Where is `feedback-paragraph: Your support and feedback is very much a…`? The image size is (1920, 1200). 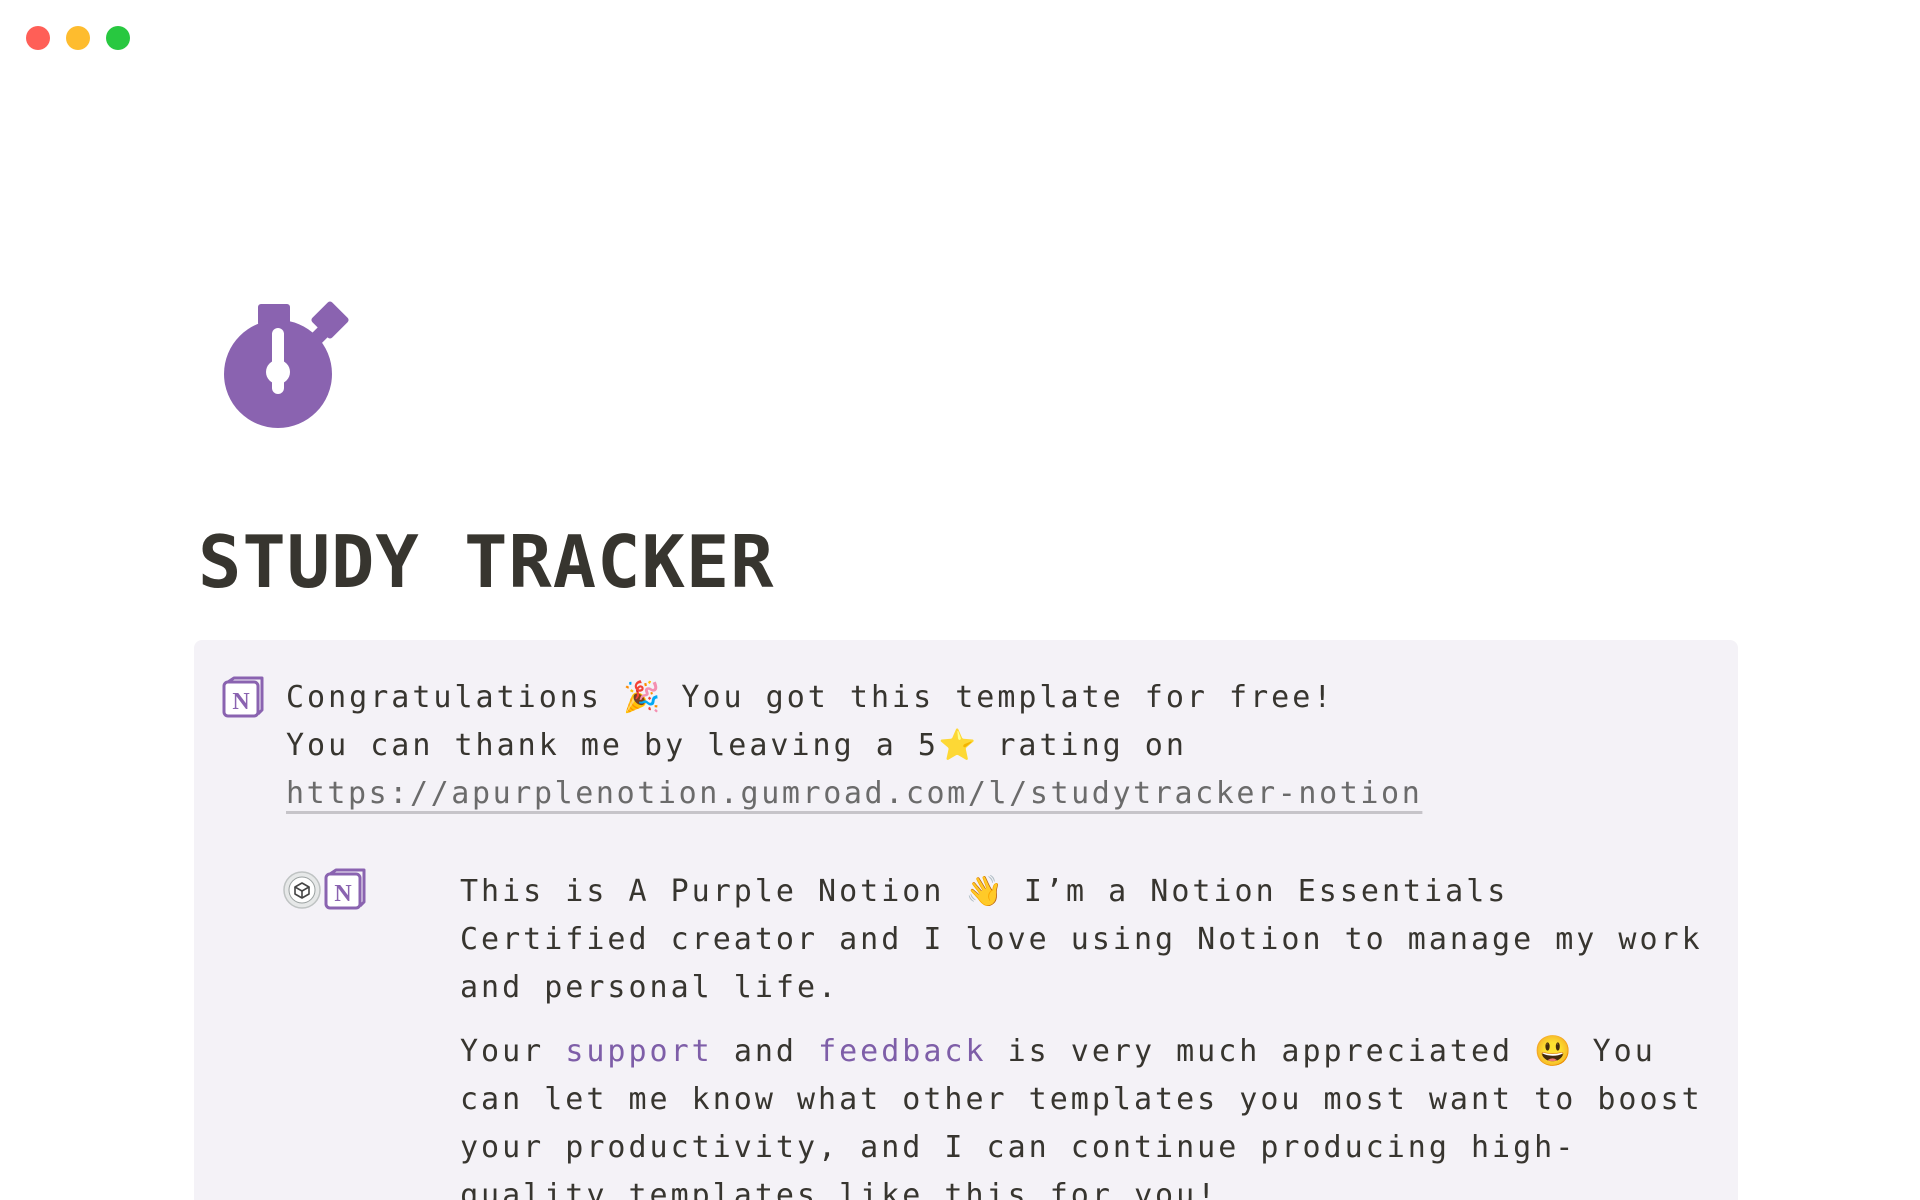 feedback-paragraph: Your support and feedback is very much a… is located at coordinates (1085, 1114).